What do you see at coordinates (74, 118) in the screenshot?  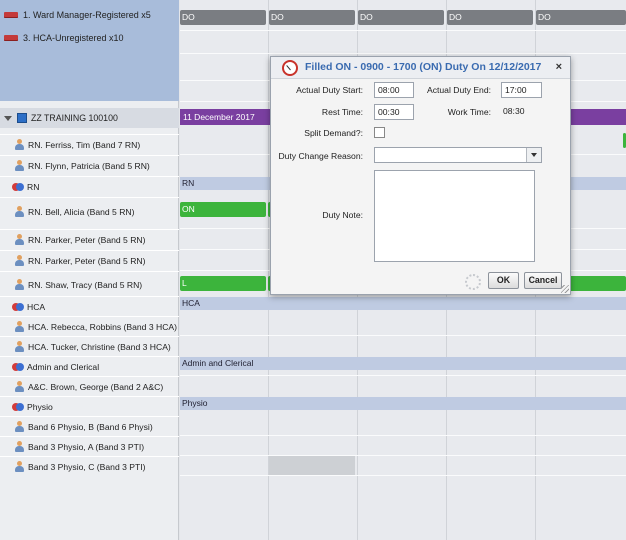 I see `group-label: ZZ TRAINING 100100` at bounding box center [74, 118].